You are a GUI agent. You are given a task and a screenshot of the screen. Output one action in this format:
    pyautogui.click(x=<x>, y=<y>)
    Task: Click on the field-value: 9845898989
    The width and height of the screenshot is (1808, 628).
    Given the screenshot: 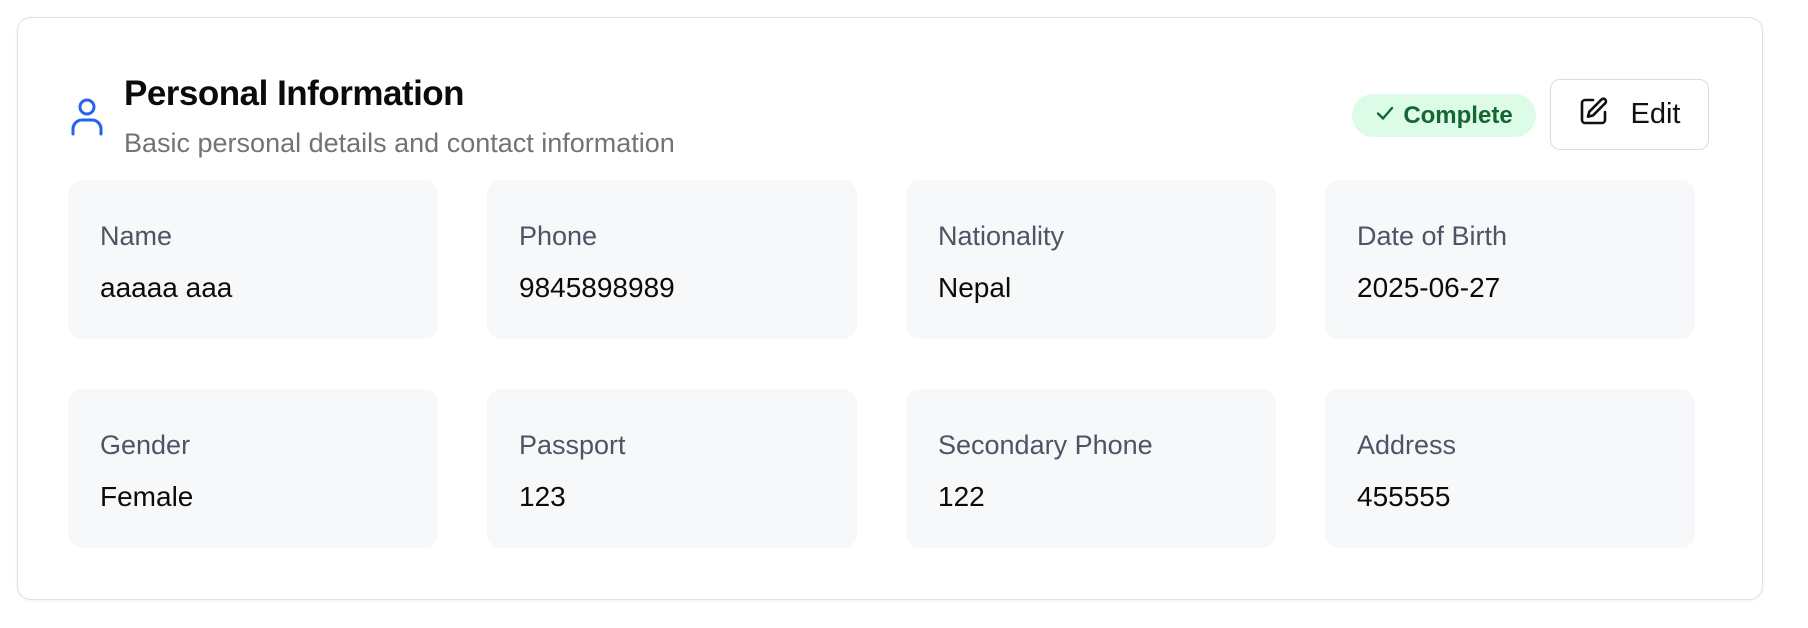 What is the action you would take?
    pyautogui.click(x=597, y=287)
    